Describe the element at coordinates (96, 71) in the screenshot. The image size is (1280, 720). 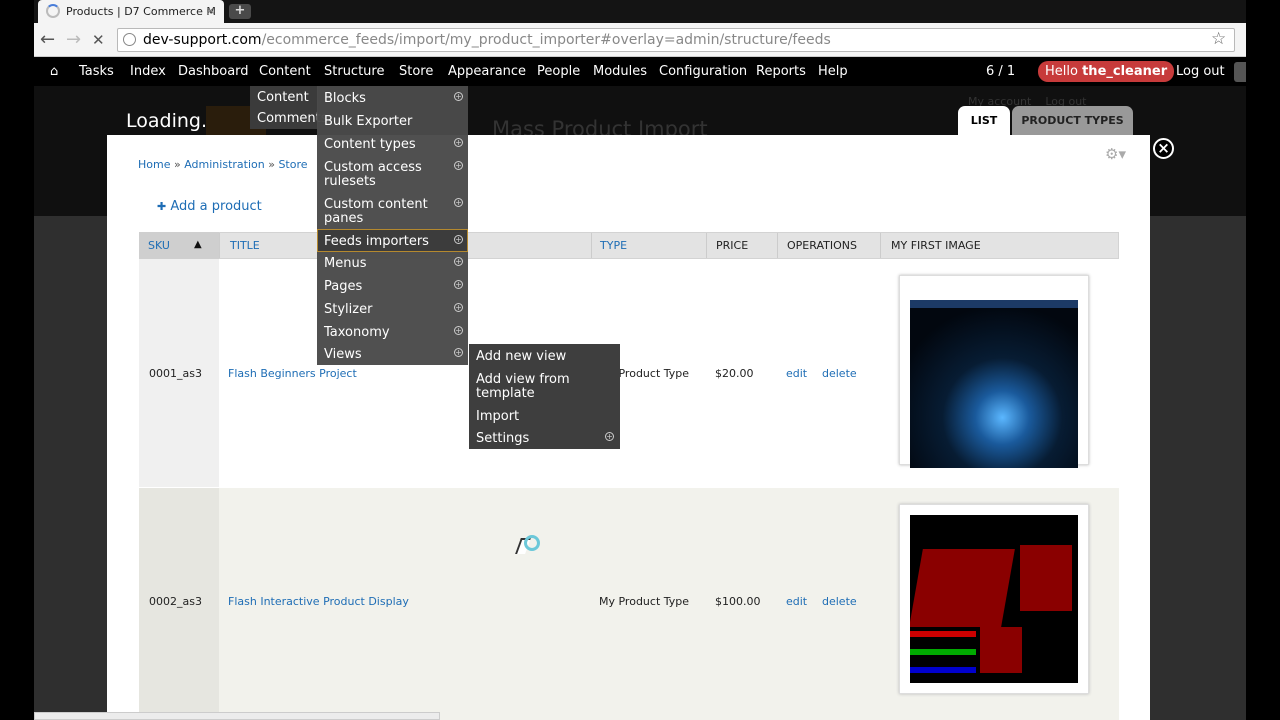
I see `admin-menu-tasks: Tasks` at that location.